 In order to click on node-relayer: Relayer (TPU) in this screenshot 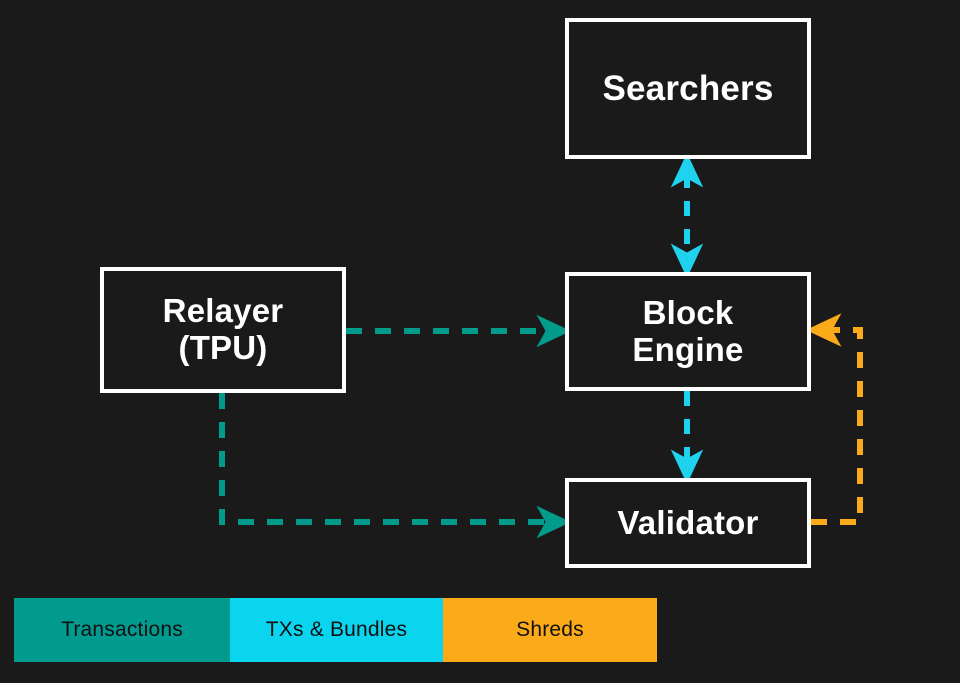, I will do `click(223, 330)`.